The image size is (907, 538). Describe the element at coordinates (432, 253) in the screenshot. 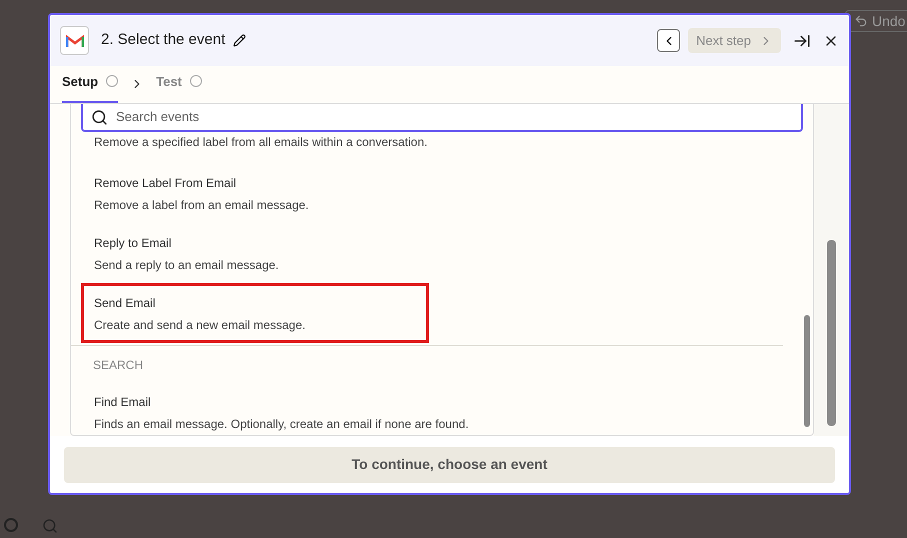

I see `event-option: Reply to Email Send a reply to an email message.` at that location.